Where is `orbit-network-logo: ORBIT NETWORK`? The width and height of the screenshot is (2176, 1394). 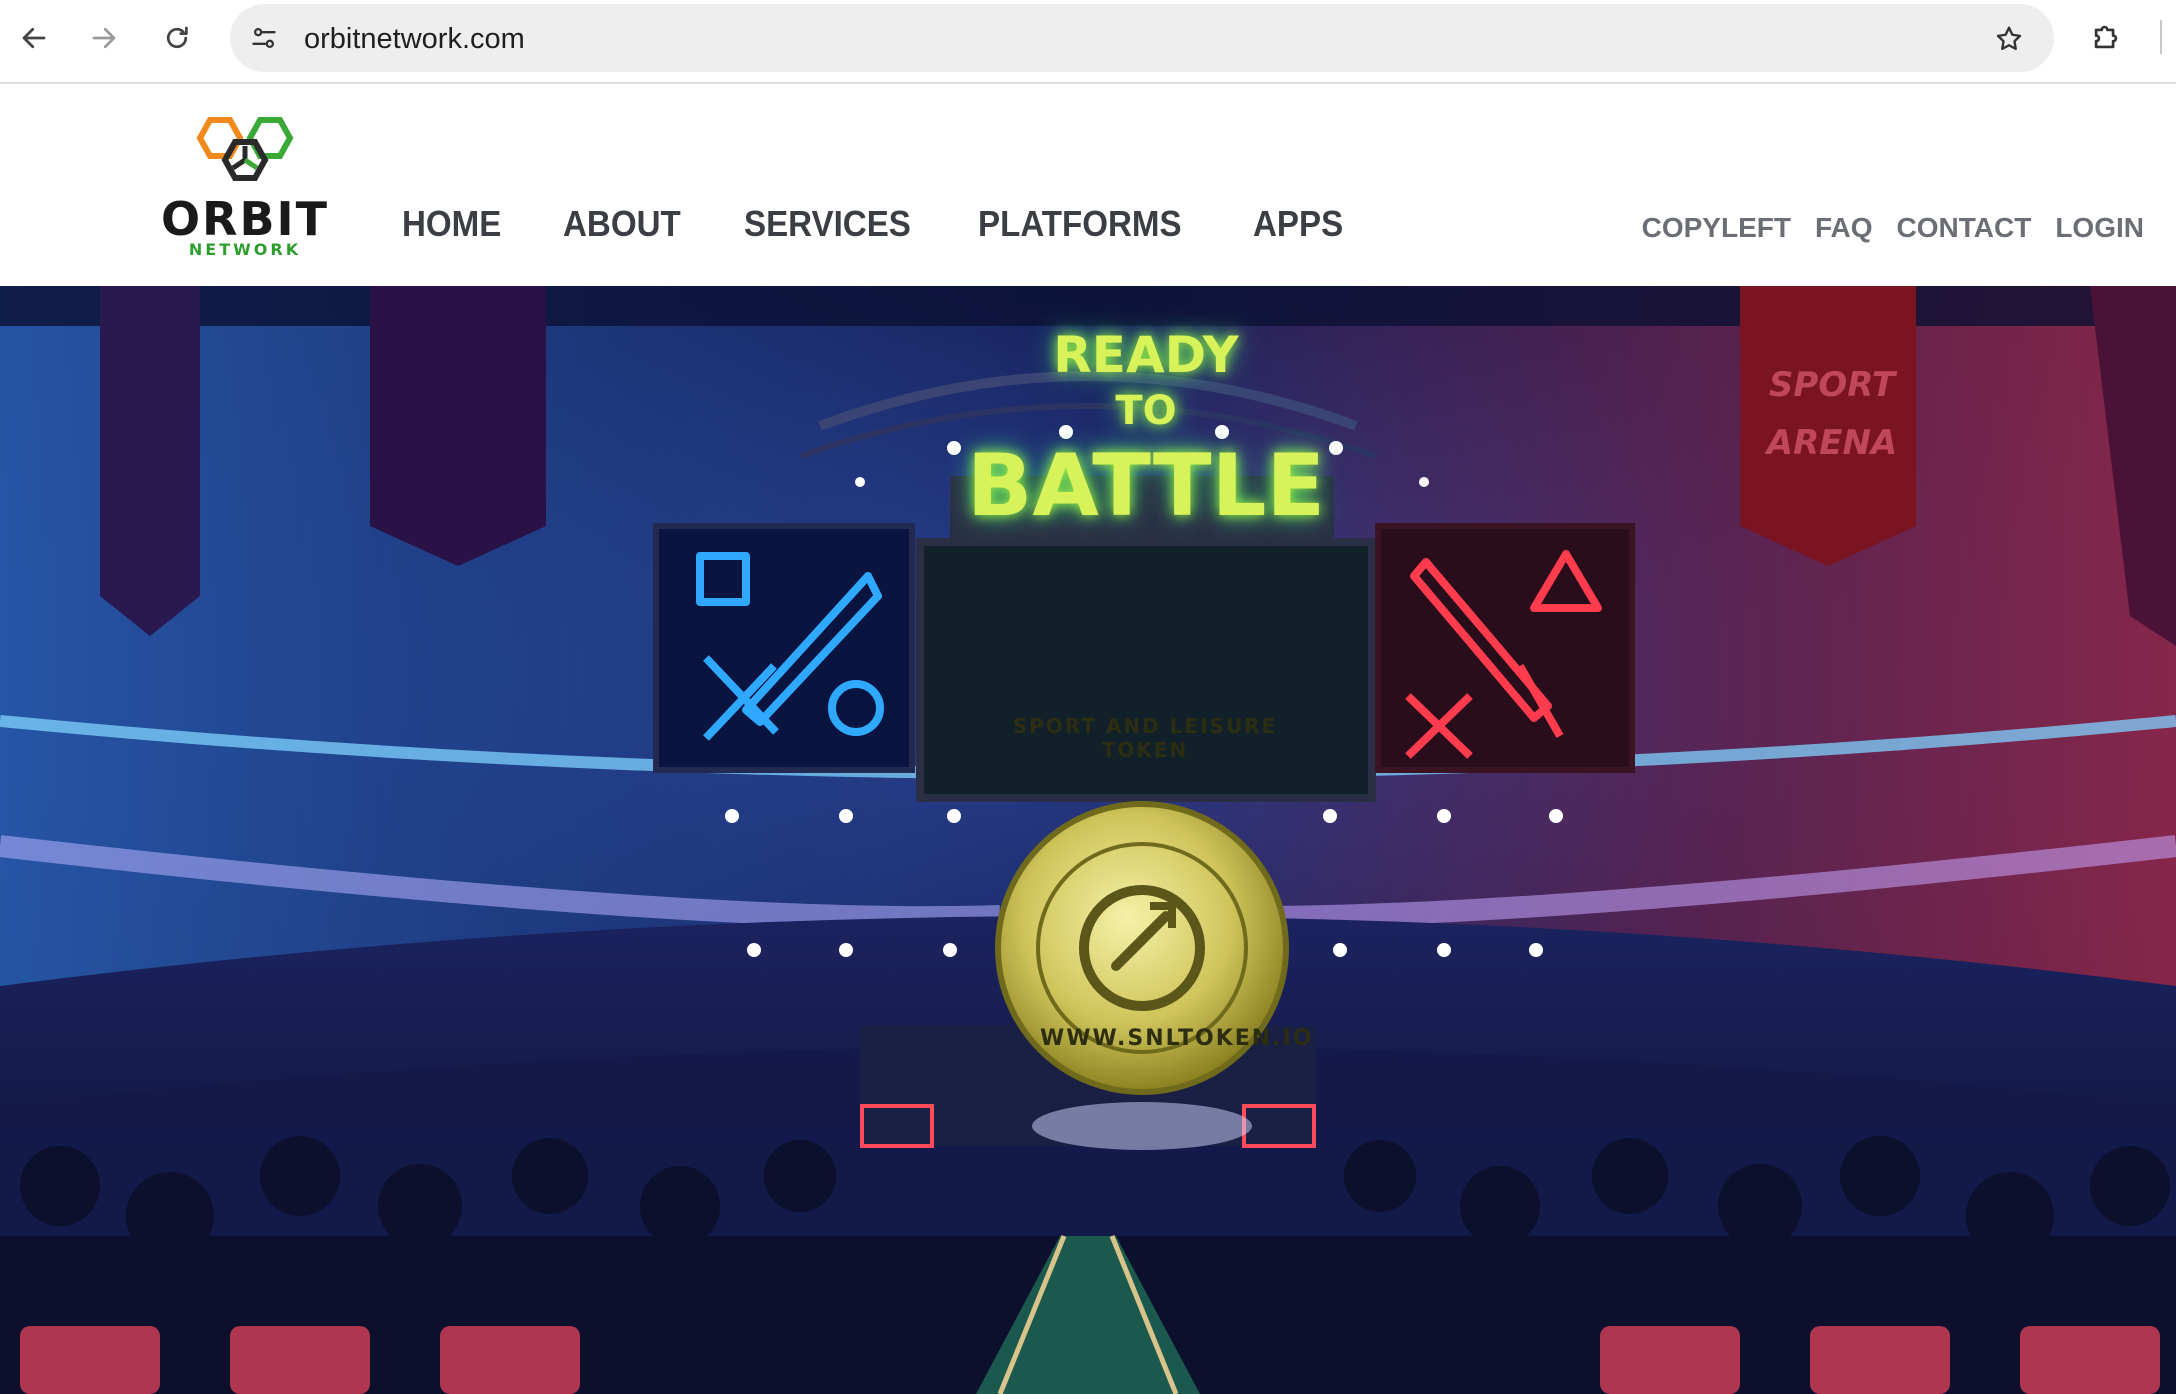 orbit-network-logo: ORBIT NETWORK is located at coordinates (245, 187).